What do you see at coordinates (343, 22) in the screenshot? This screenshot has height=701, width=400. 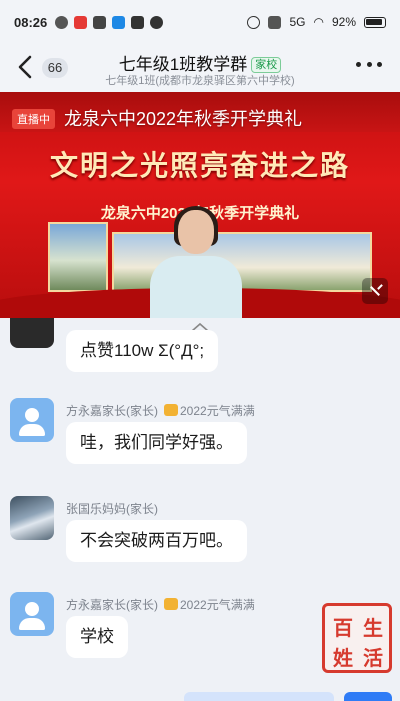 I see `battery-percent: 92%` at bounding box center [343, 22].